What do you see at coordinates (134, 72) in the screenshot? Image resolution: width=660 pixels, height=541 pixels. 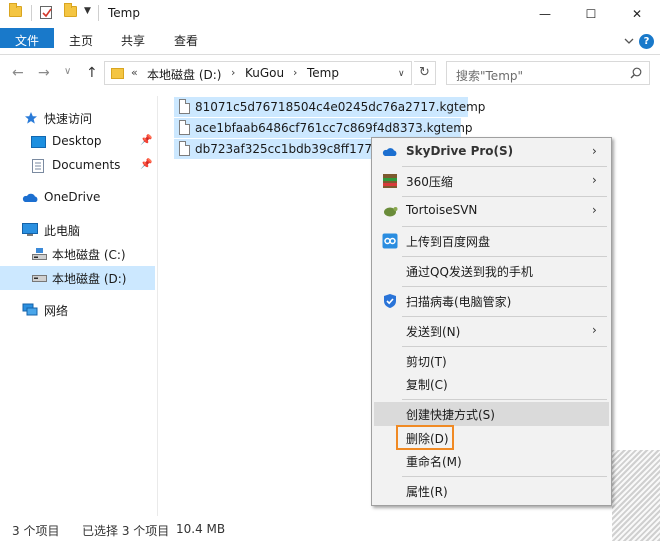 I see `breadcrumb-overflow: «` at bounding box center [134, 72].